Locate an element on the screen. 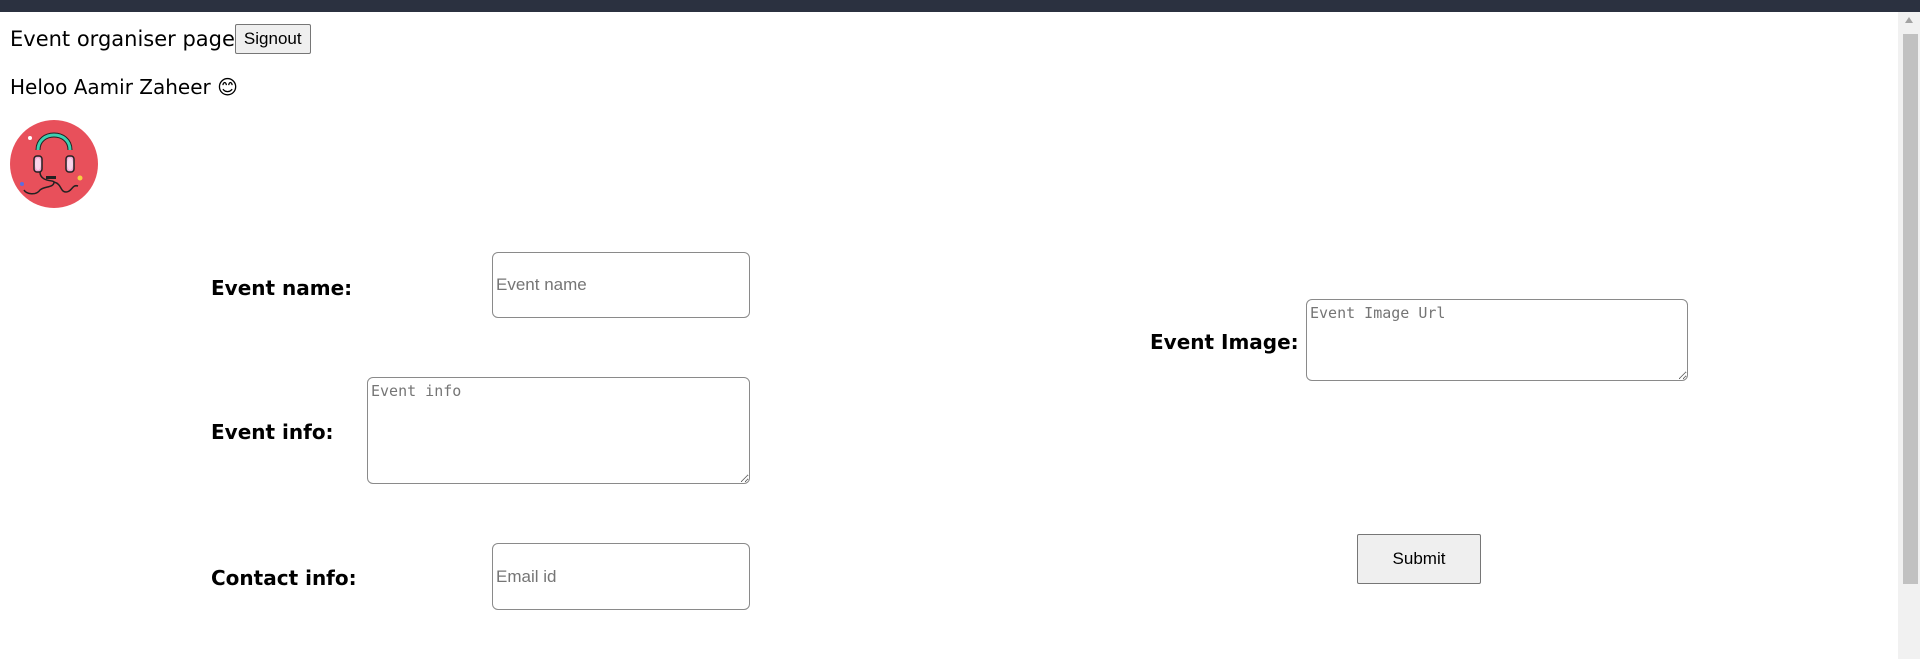 Image resolution: width=1920 pixels, height=659 pixels. vertical-scrollbar is located at coordinates (1909, 335).